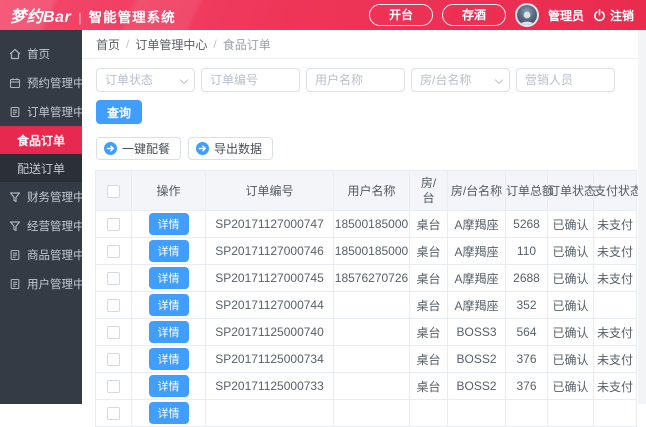  Describe the element at coordinates (360, 44) in the screenshot. I see `breadcrumb: 首页 / 订单管理中心 / 食品订单` at that location.